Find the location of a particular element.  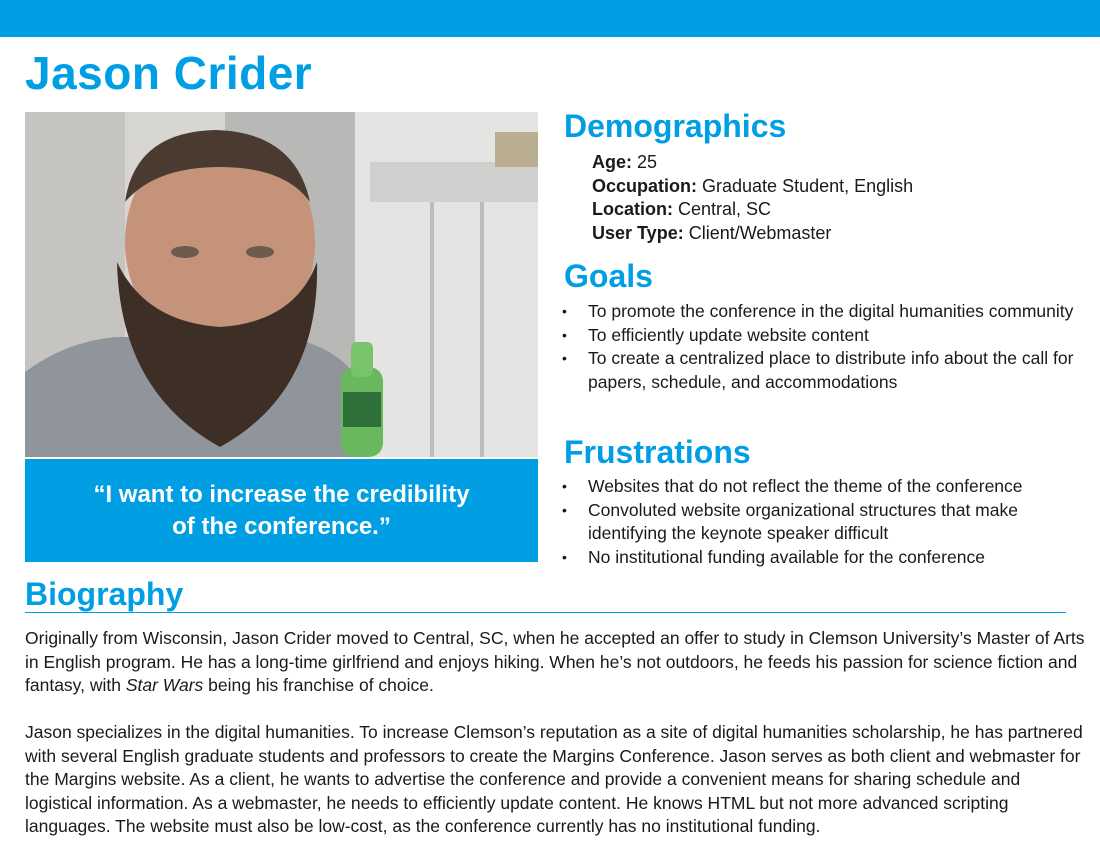

demographics-item: Age: 25 is located at coordinates (752, 163).